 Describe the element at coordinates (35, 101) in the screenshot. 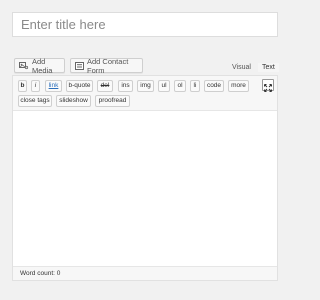

I see `quicktag-close-tags-button: close tags` at that location.